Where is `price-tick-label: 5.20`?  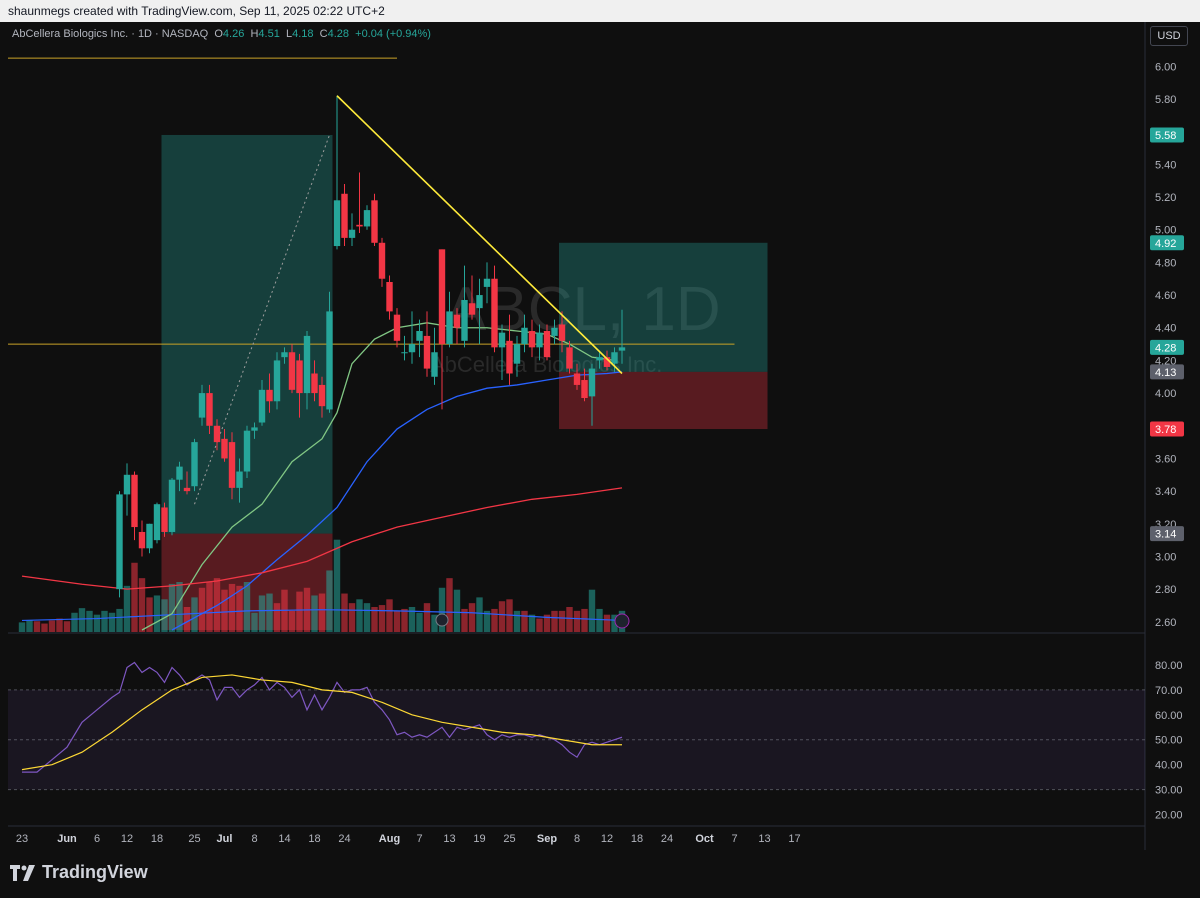 price-tick-label: 5.20 is located at coordinates (1165, 198).